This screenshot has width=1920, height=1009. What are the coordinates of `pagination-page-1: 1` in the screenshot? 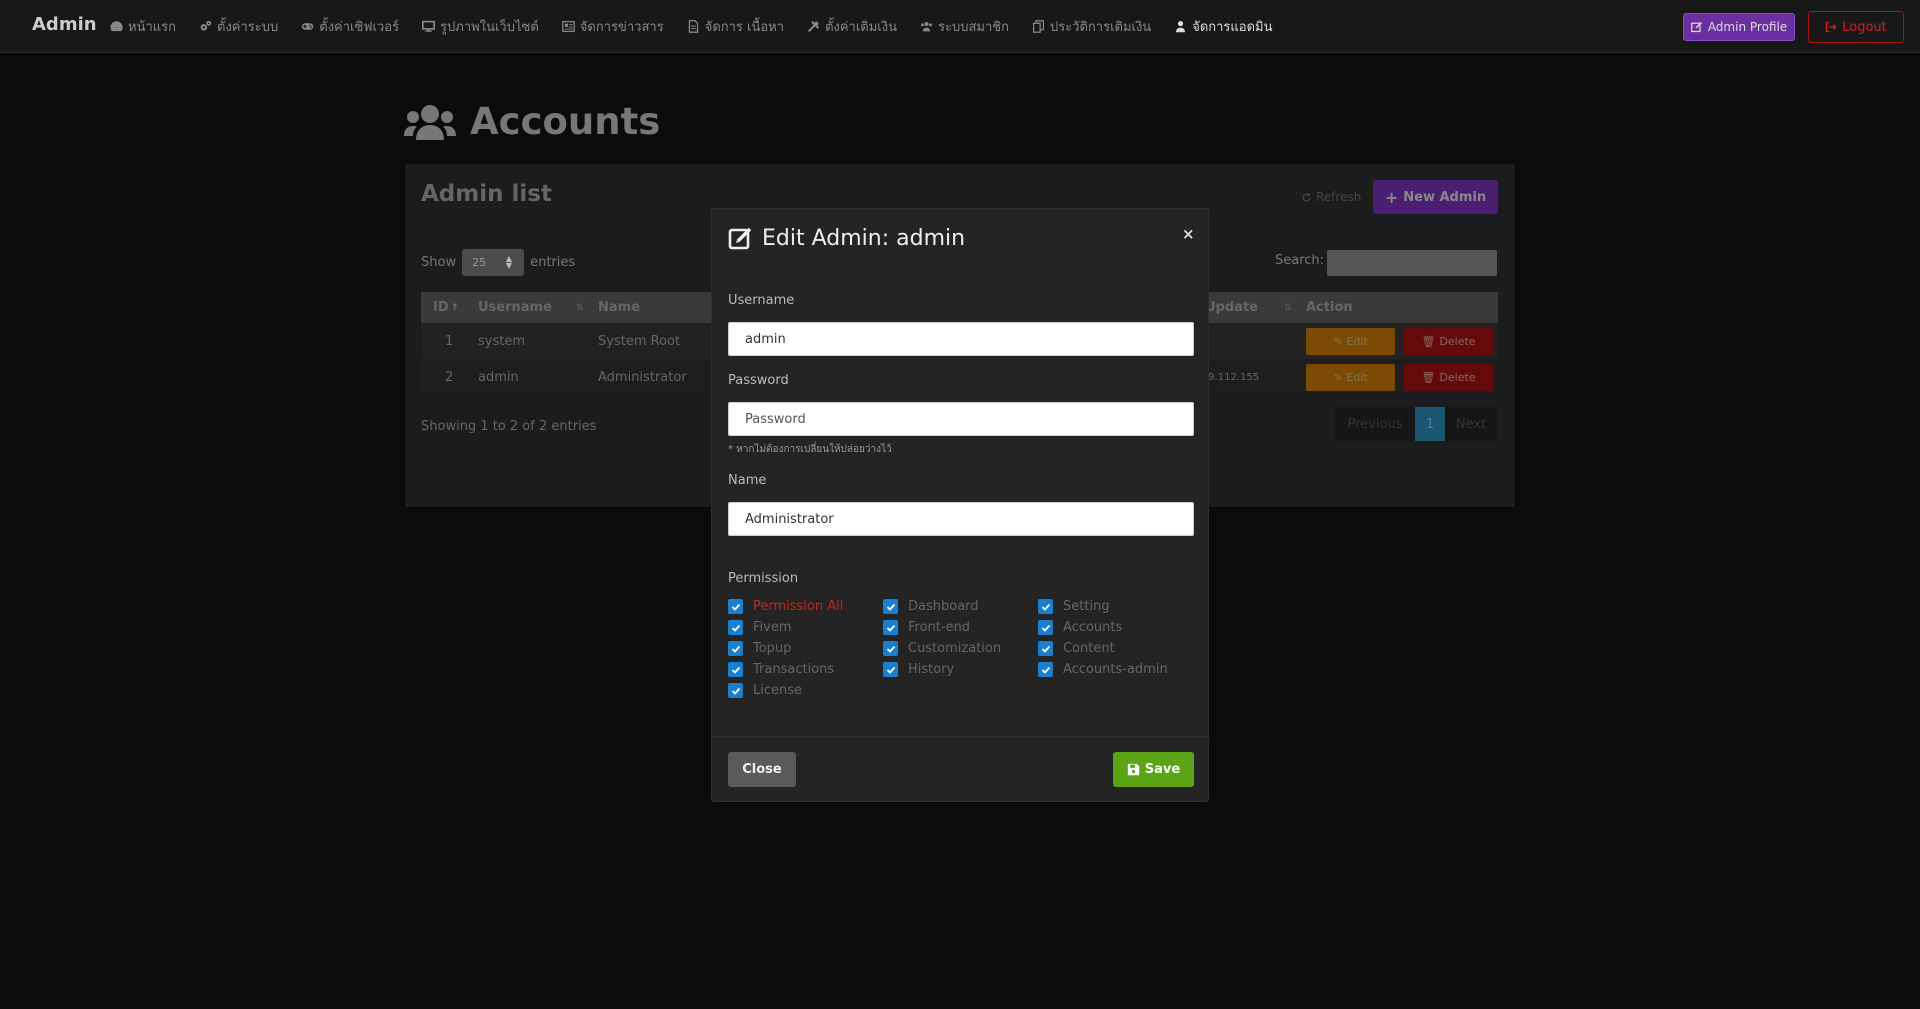 It's located at (1430, 424).